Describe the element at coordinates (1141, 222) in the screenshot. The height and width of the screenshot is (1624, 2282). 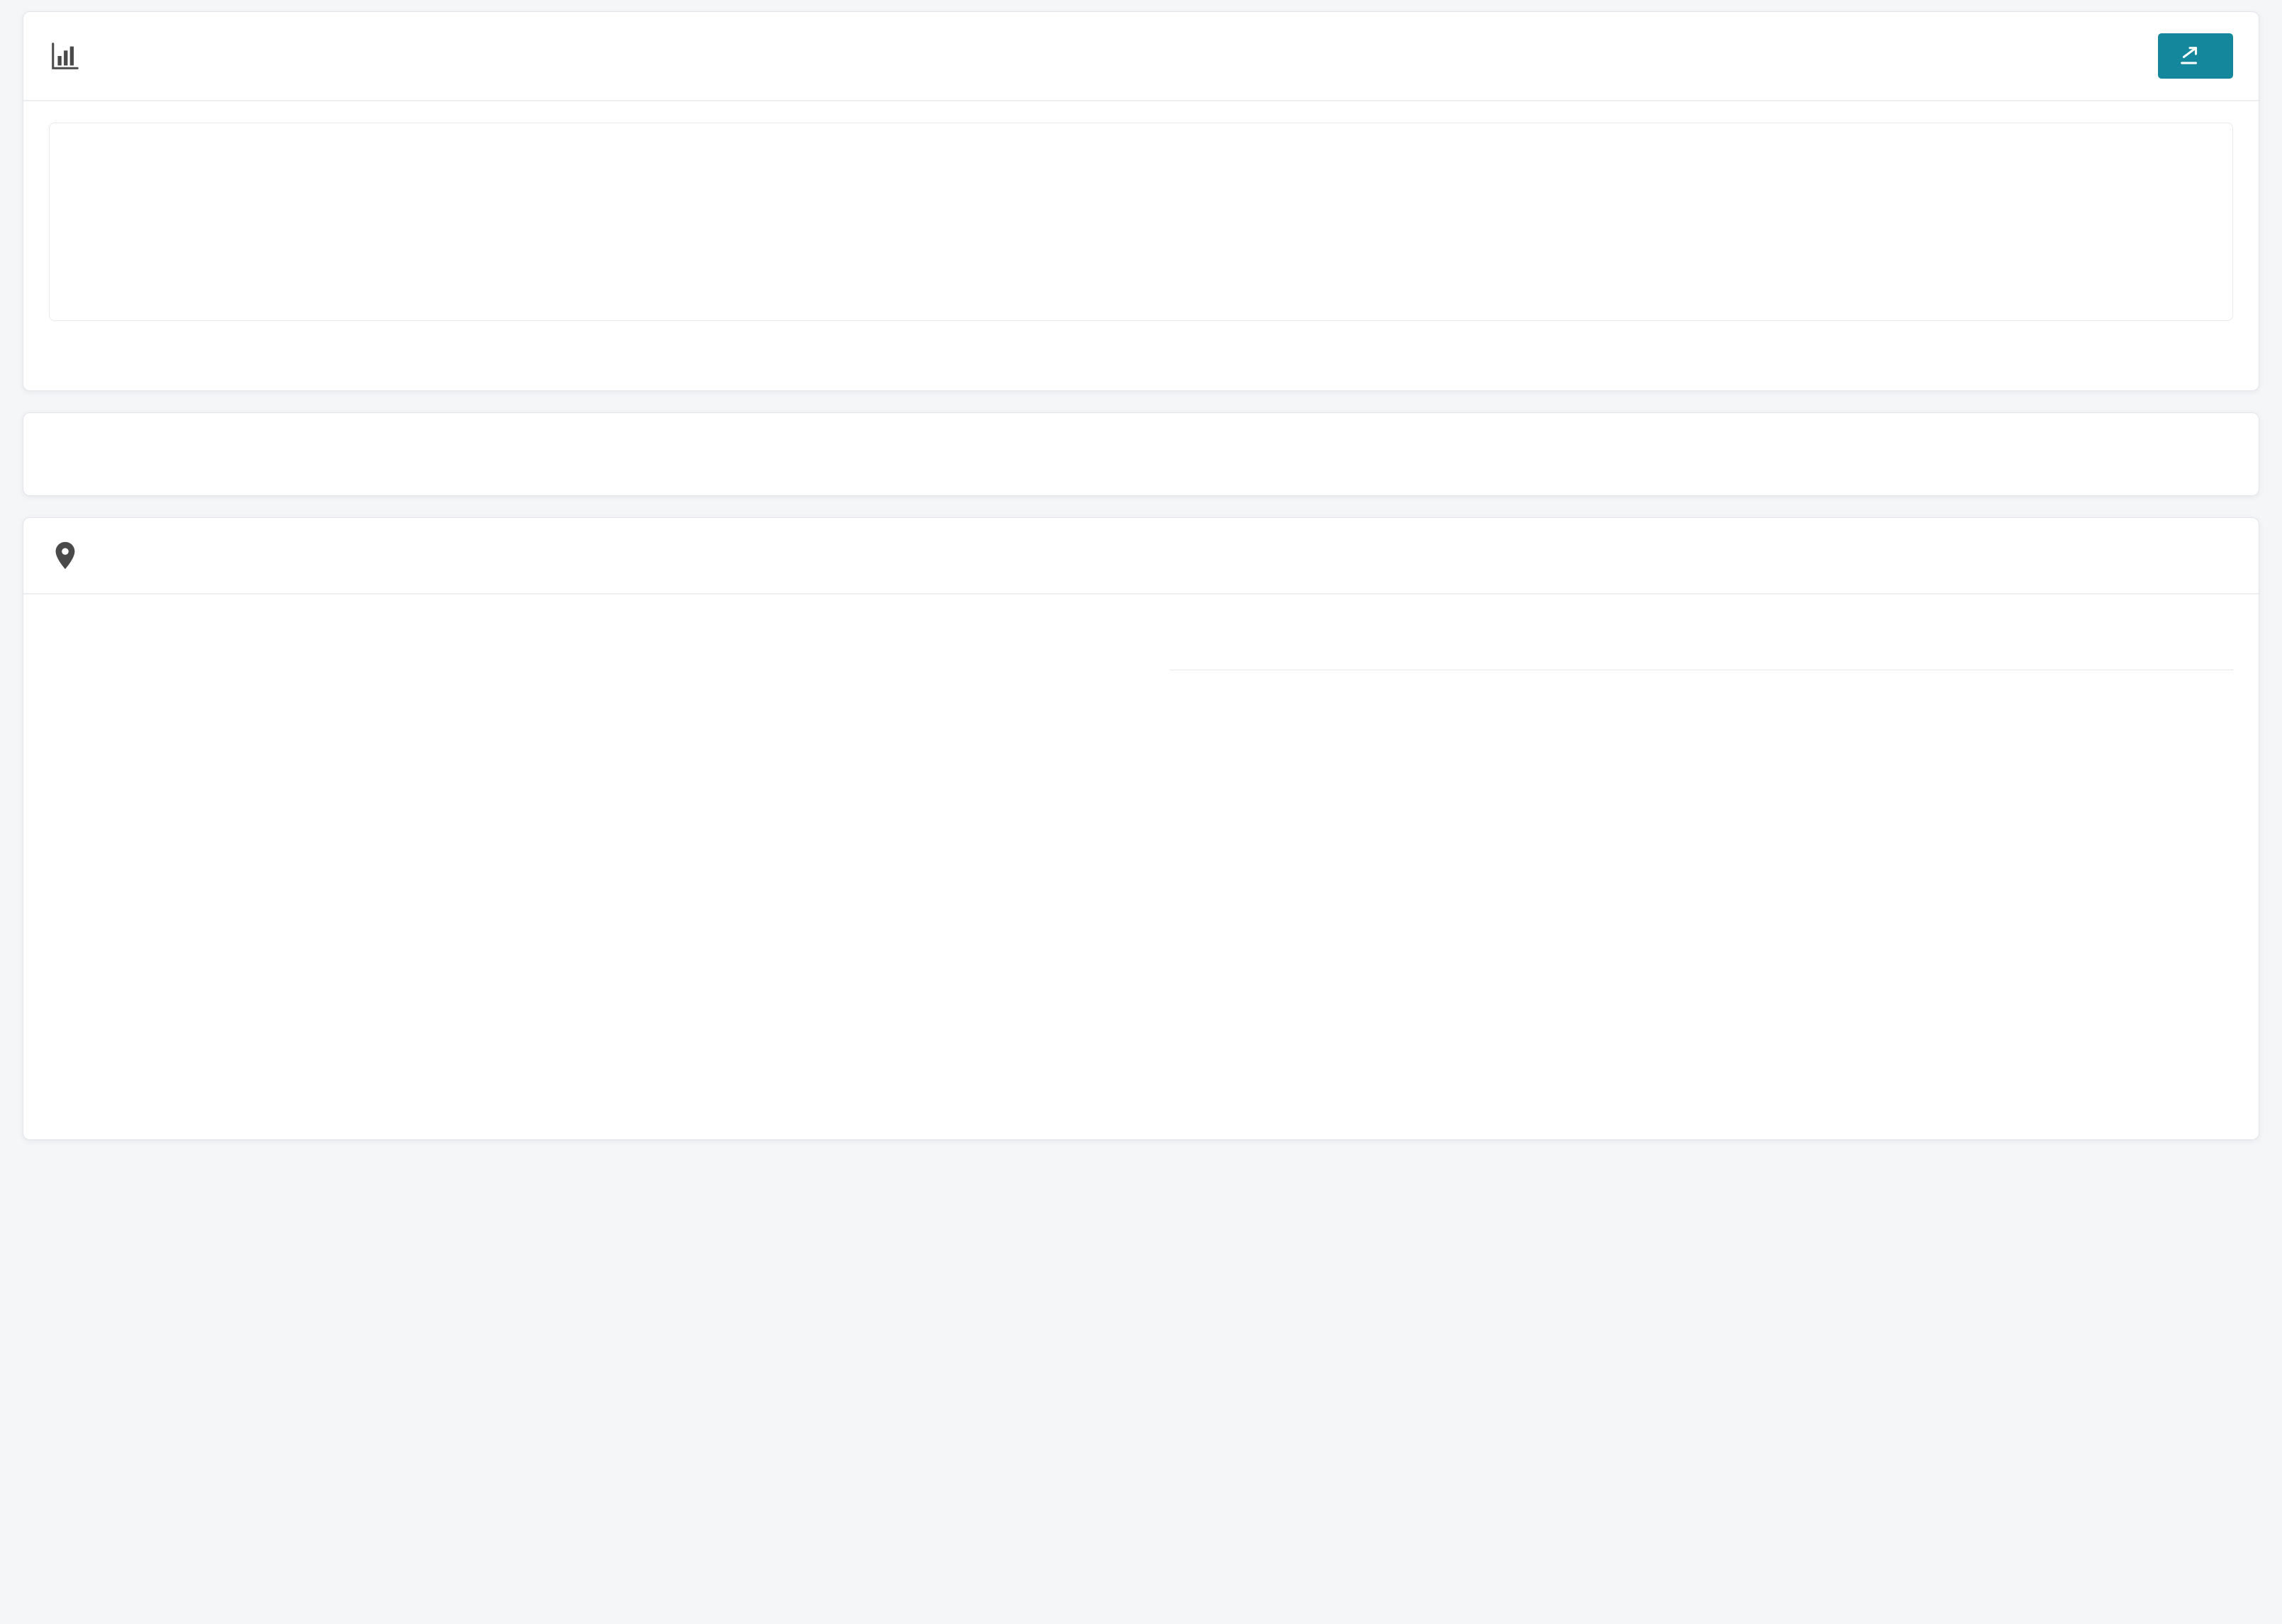
I see `summary-row` at that location.